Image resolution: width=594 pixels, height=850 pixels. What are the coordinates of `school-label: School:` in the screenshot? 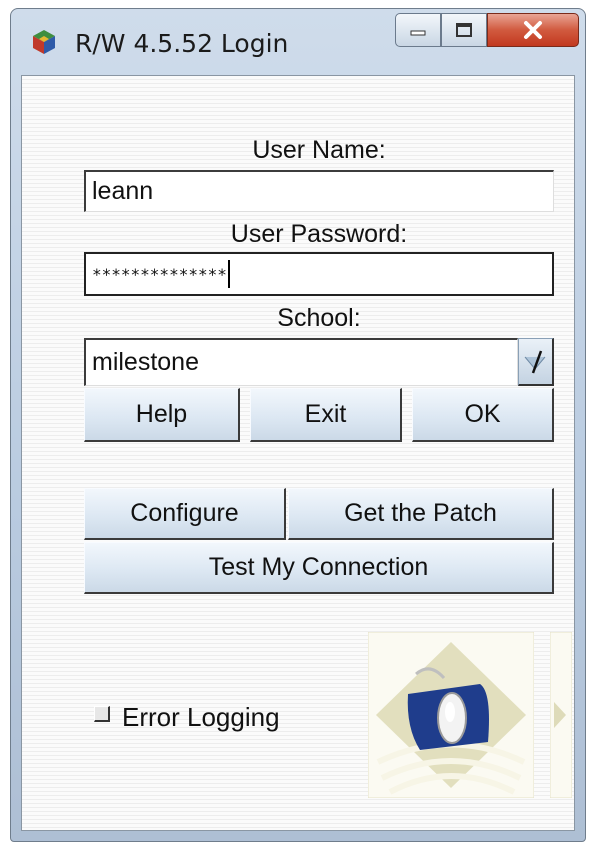 It's located at (319, 318).